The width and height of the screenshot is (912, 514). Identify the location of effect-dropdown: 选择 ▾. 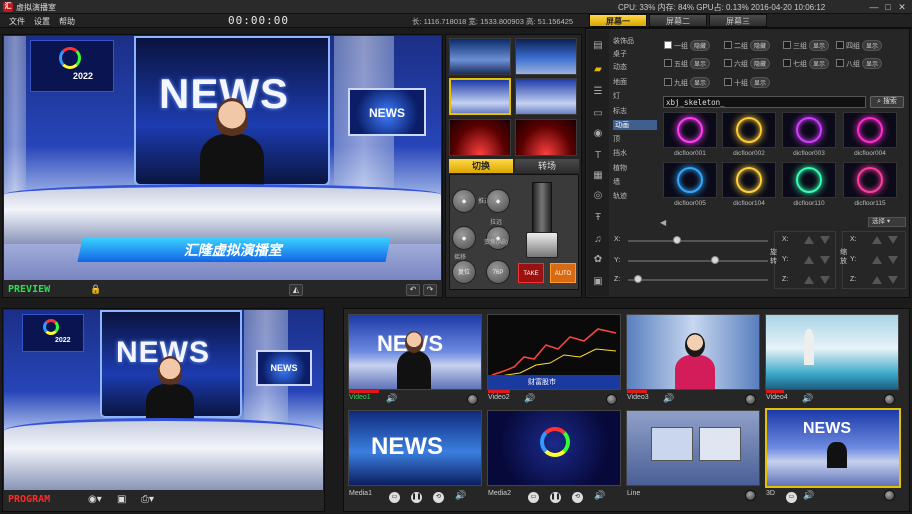
(887, 222).